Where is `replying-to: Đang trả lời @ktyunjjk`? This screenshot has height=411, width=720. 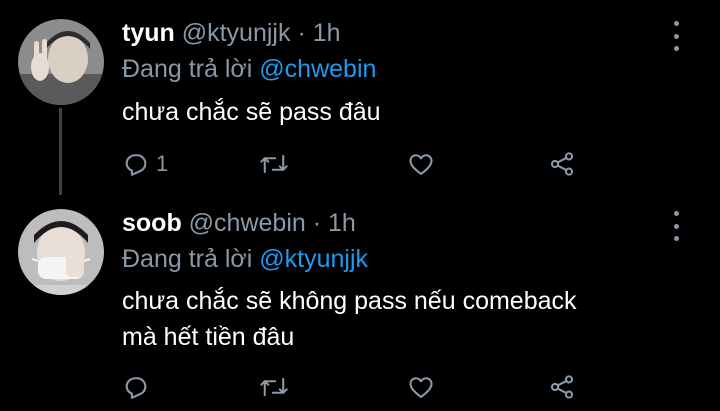
replying-to: Đang trả lời @ktyunjjk is located at coordinates (245, 259).